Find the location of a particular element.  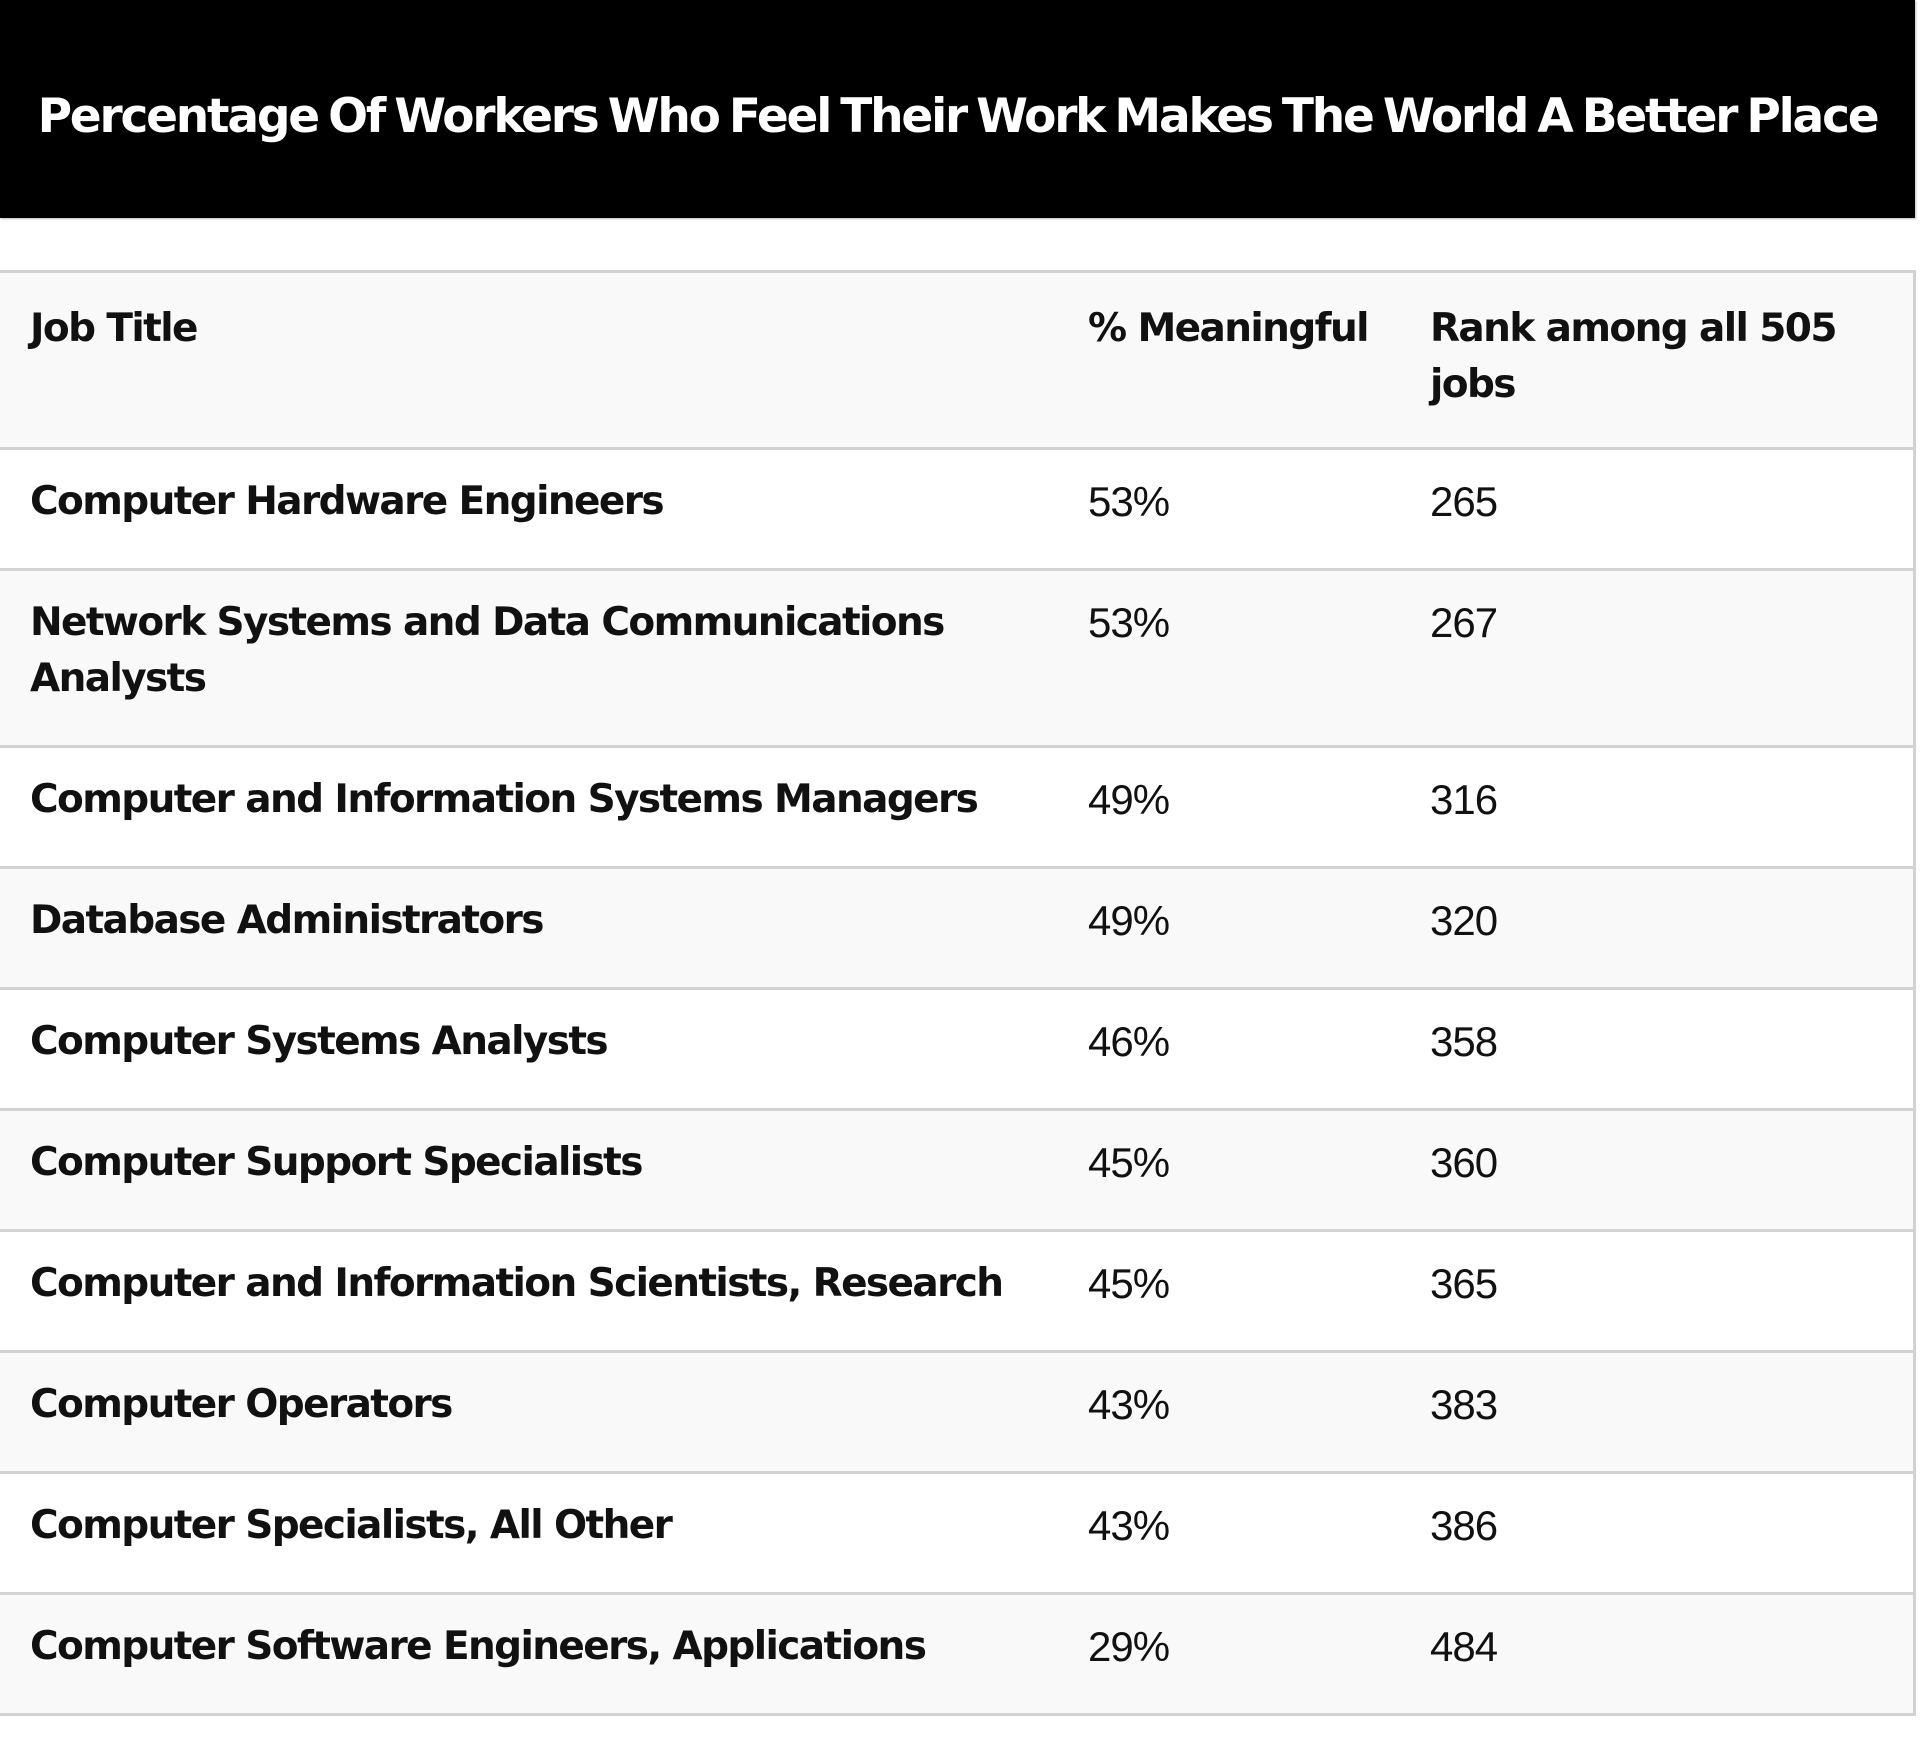

cell-rank: 358 is located at coordinates (1656, 1049).